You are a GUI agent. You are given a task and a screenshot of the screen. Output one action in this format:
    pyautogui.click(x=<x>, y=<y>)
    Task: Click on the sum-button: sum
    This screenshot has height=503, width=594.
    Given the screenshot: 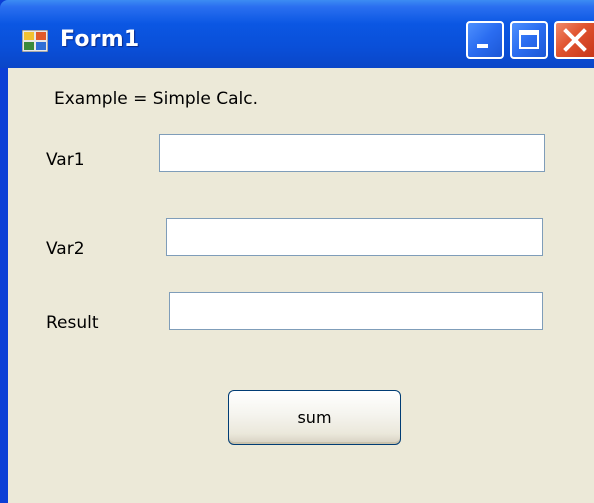 What is the action you would take?
    pyautogui.click(x=314, y=417)
    